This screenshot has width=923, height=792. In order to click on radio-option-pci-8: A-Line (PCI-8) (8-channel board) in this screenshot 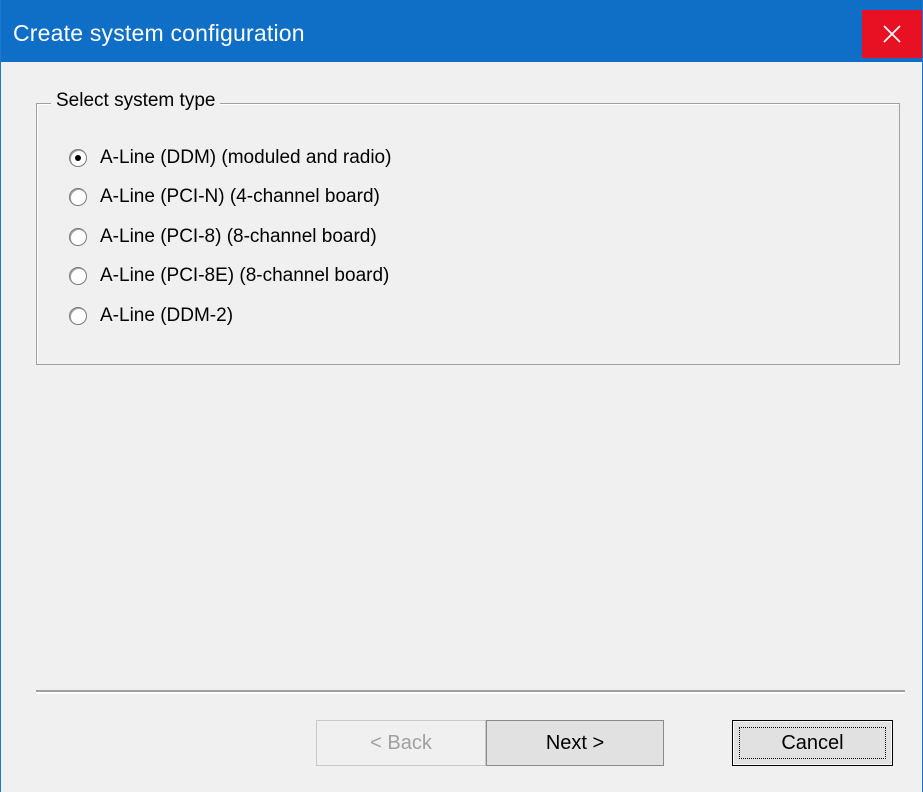, I will do `click(223, 237)`.